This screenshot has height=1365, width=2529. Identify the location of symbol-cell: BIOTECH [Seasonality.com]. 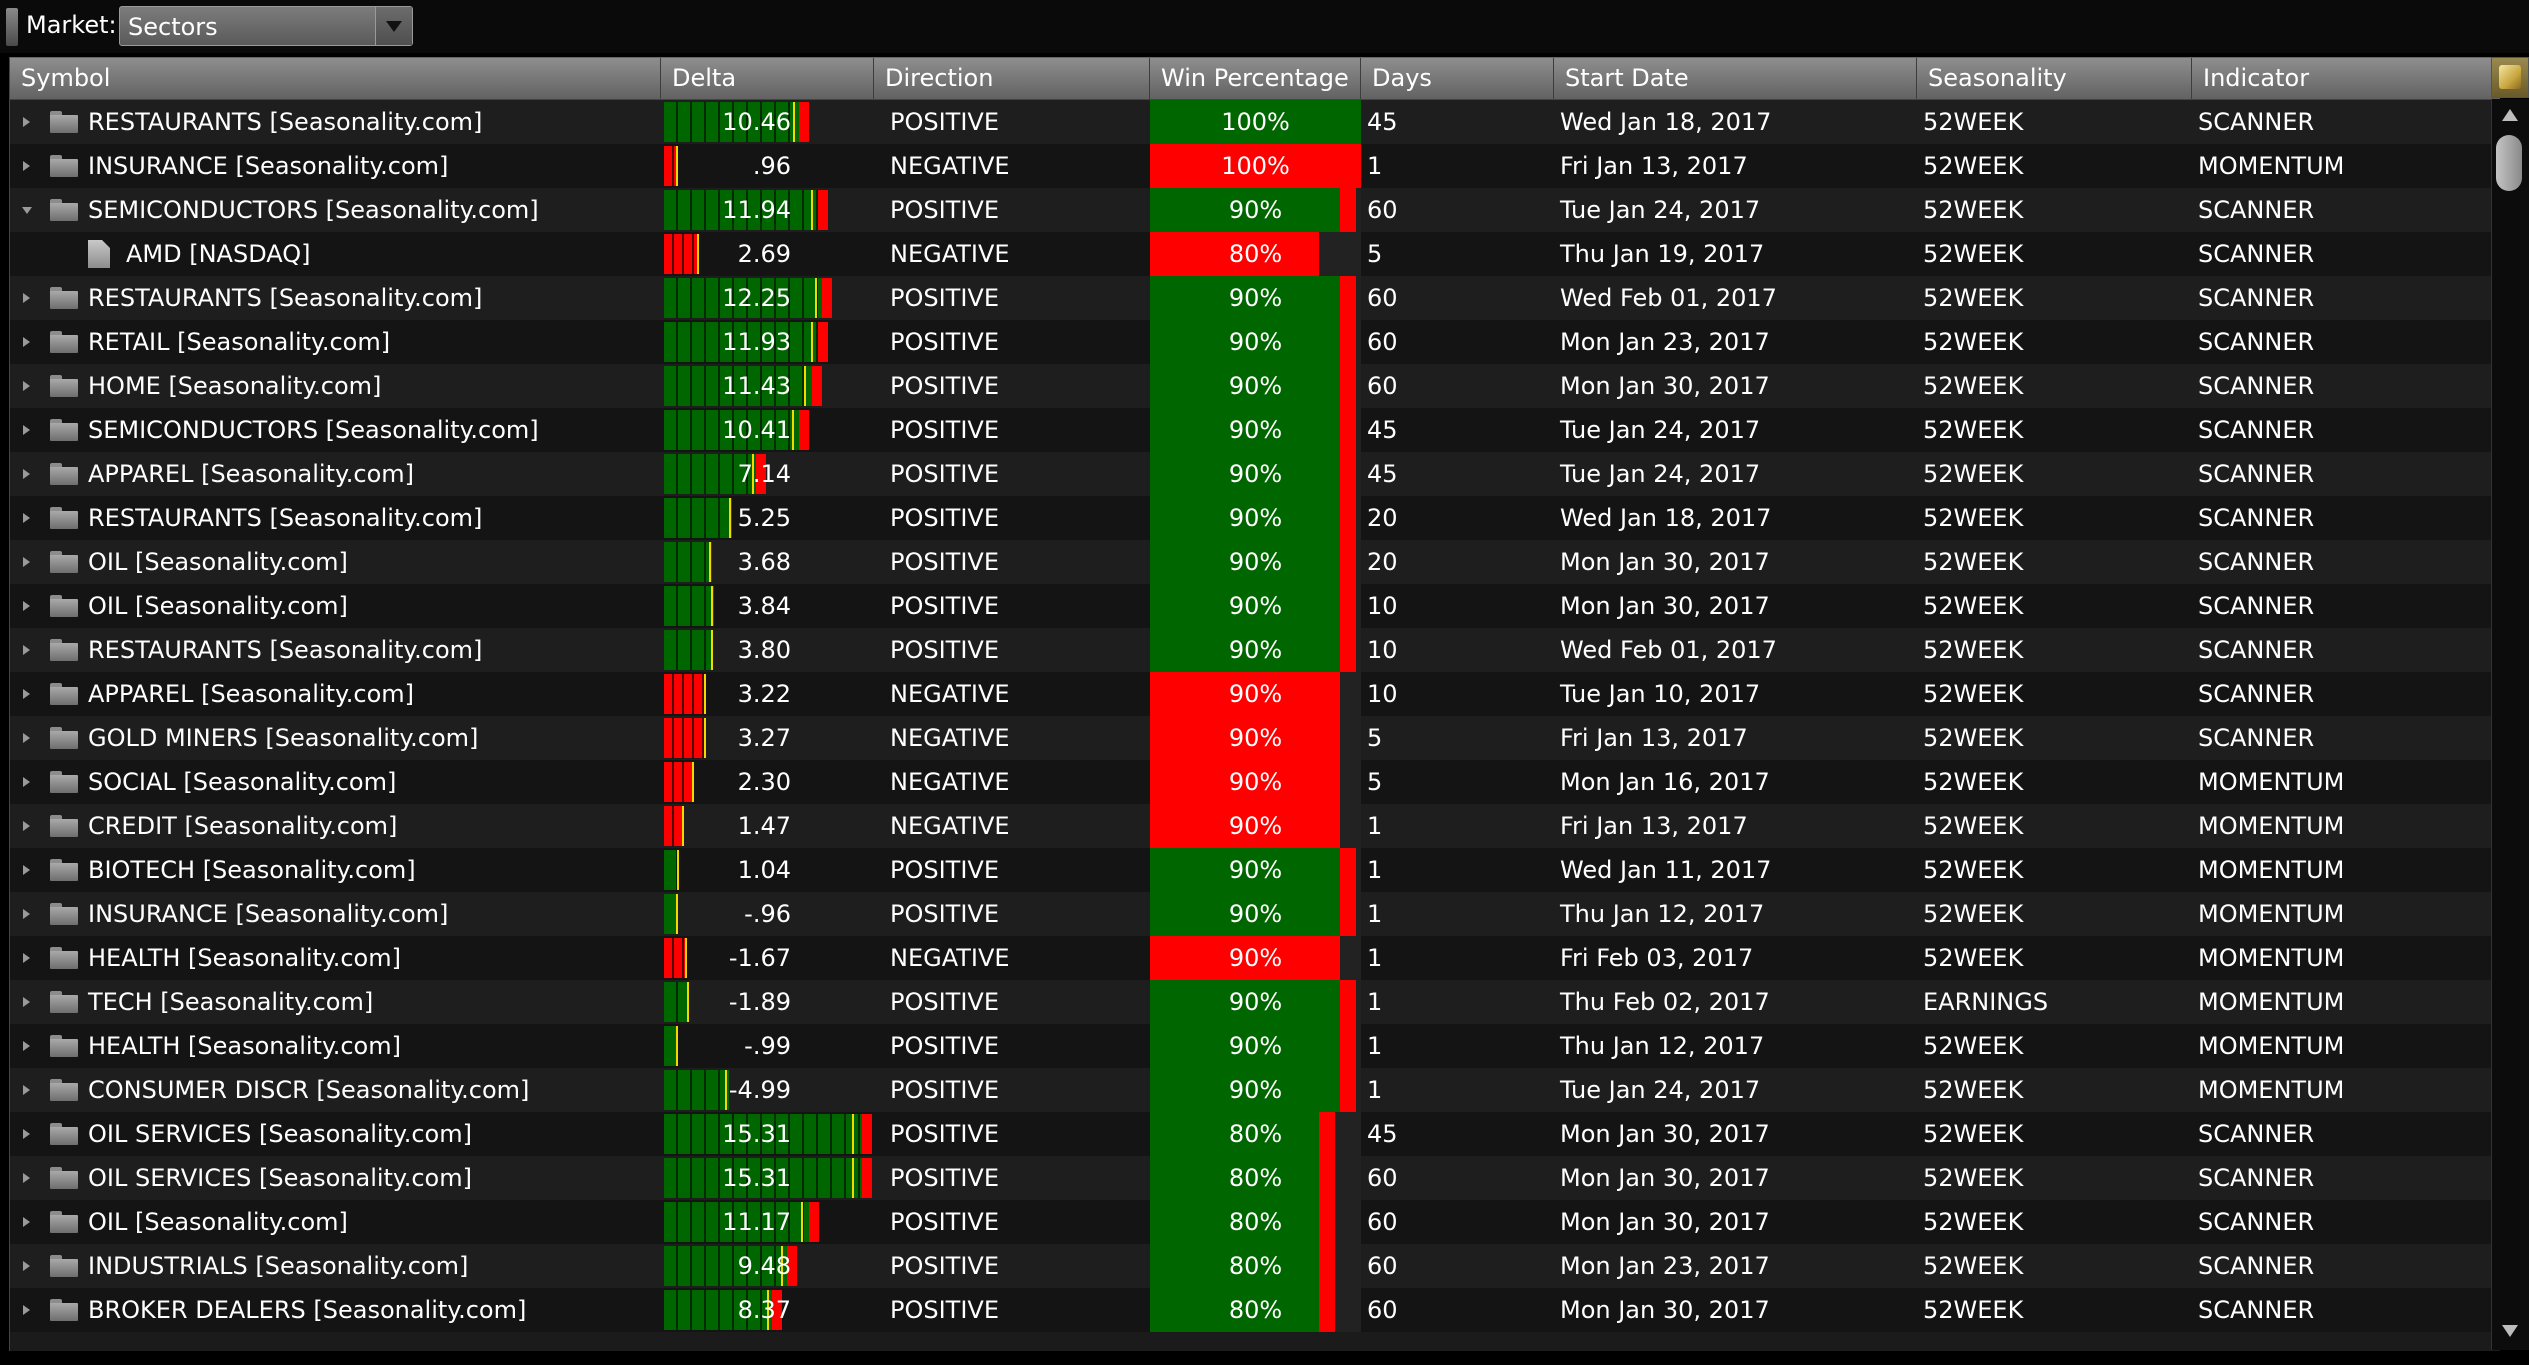
(335, 870).